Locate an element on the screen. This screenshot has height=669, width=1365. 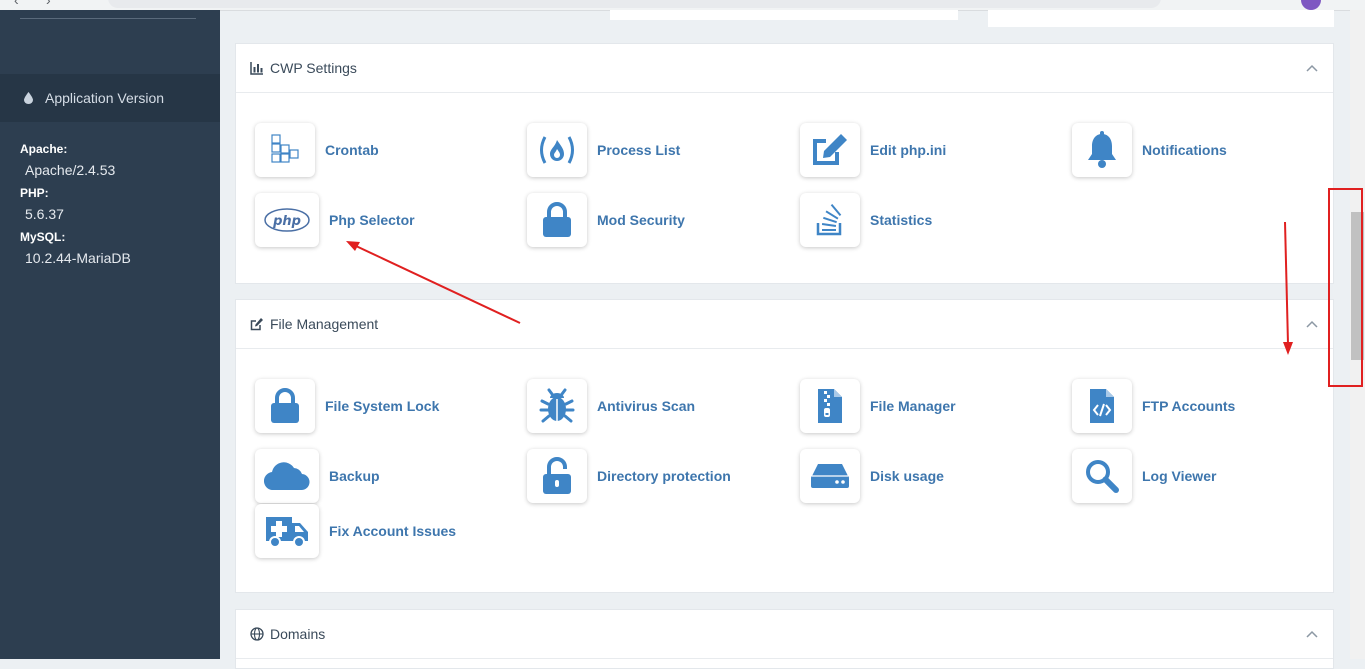
directory-protection-tile: Directory protection is located at coordinates (629, 476).